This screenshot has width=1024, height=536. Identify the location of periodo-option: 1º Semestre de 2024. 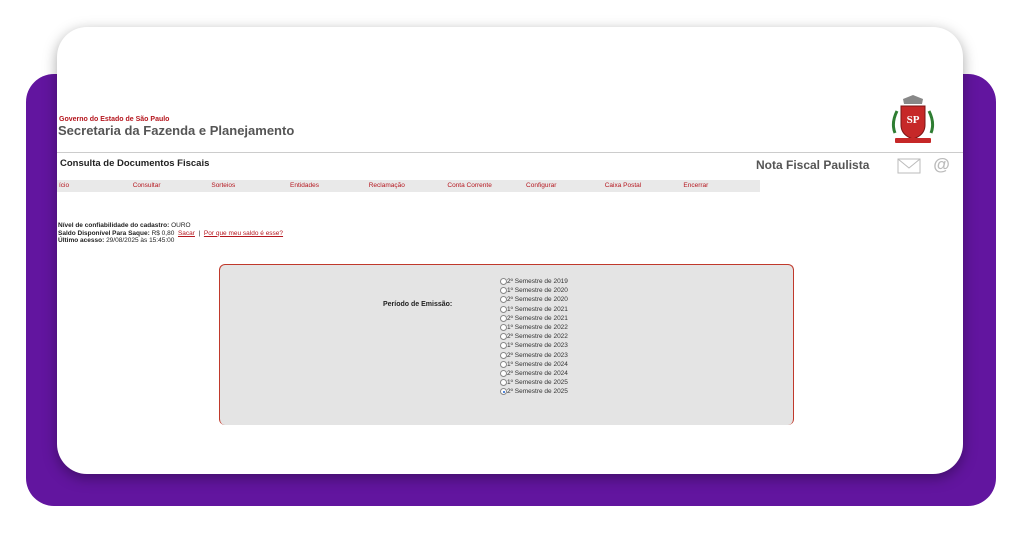
(534, 364).